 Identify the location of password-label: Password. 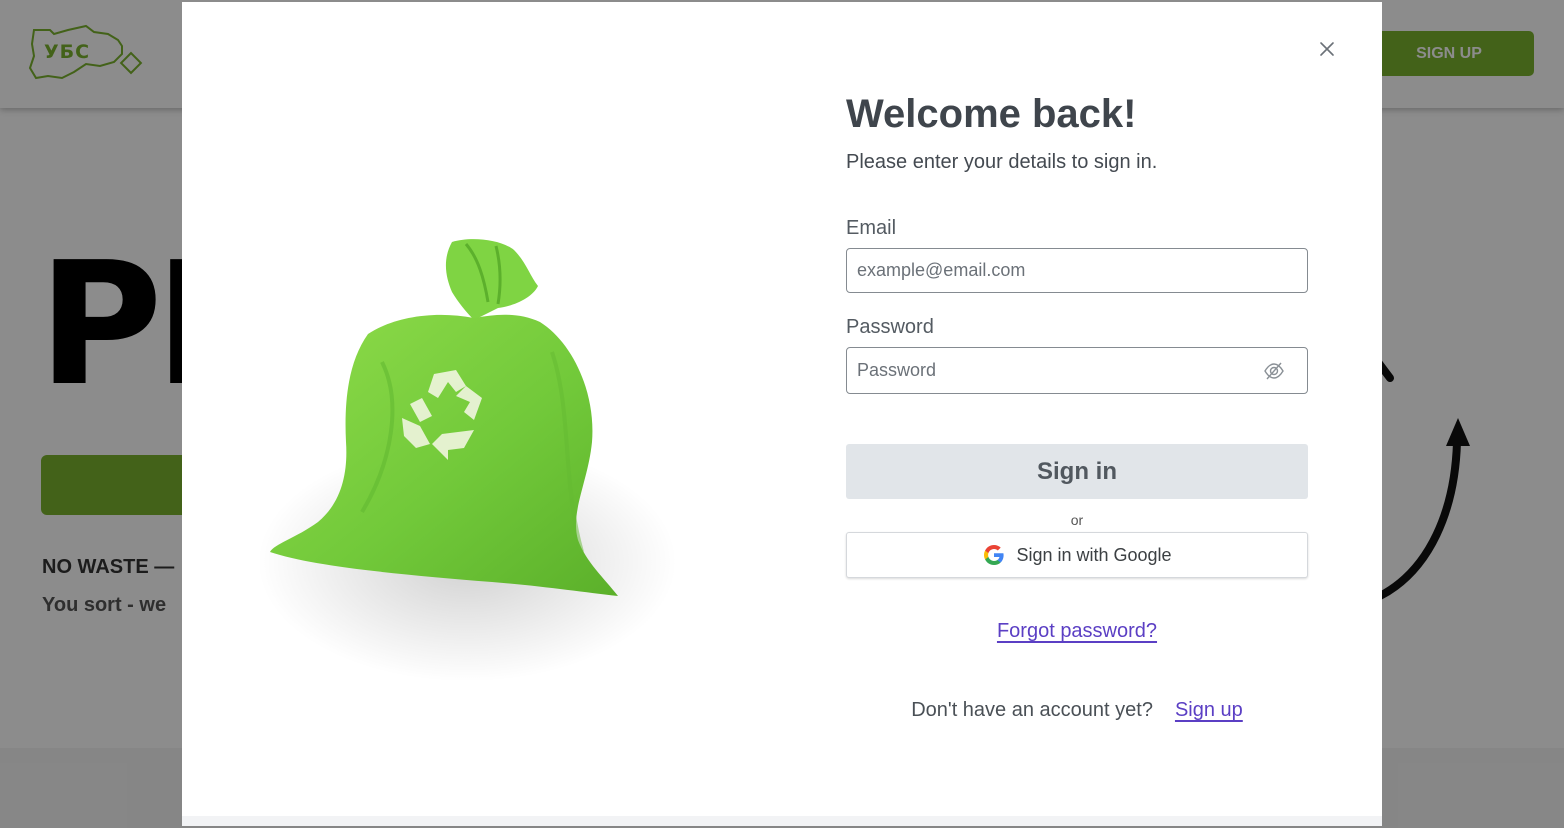
(890, 327).